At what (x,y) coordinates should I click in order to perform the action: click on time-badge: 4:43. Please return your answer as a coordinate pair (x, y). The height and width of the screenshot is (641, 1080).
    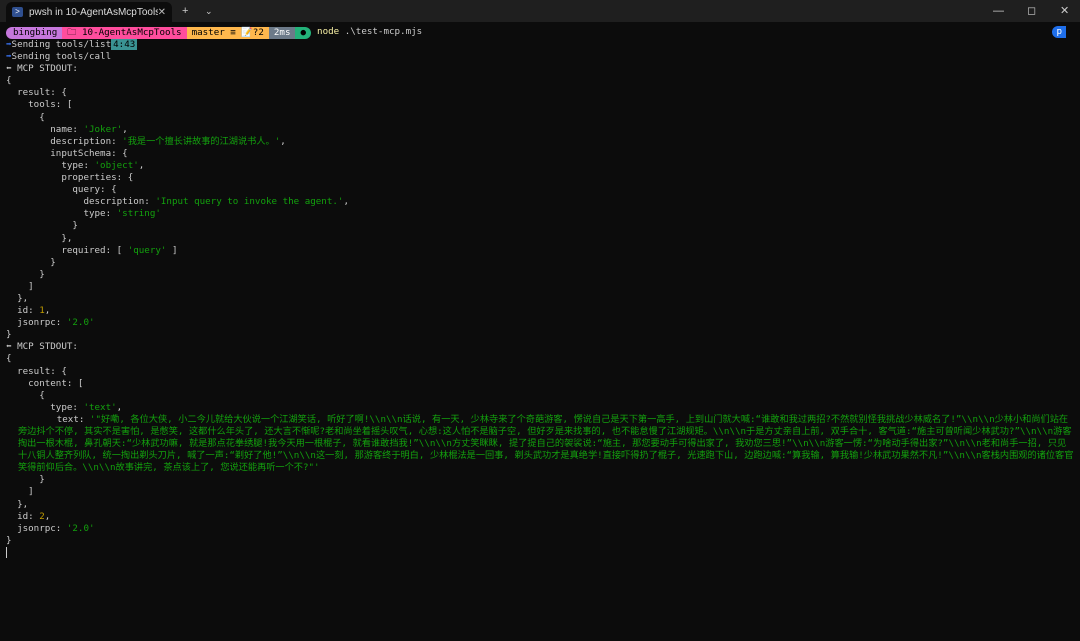
    Looking at the image, I should click on (124, 44).